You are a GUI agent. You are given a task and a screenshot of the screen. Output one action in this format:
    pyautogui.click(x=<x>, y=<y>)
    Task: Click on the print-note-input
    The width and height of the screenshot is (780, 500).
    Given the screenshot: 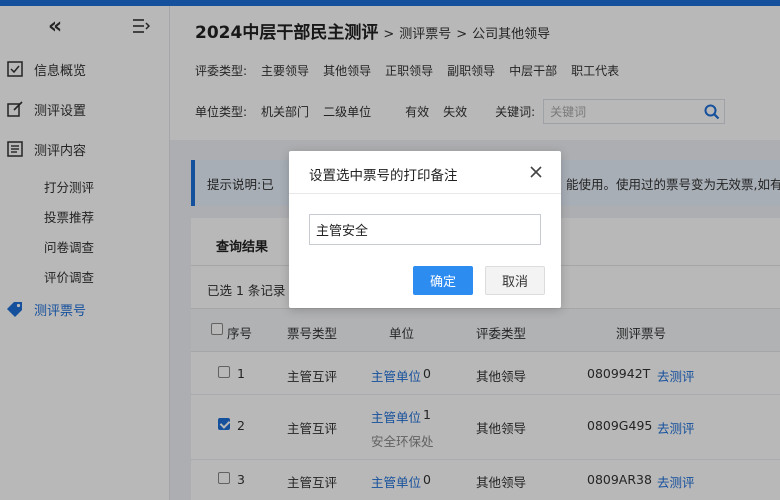 What is the action you would take?
    pyautogui.click(x=425, y=229)
    